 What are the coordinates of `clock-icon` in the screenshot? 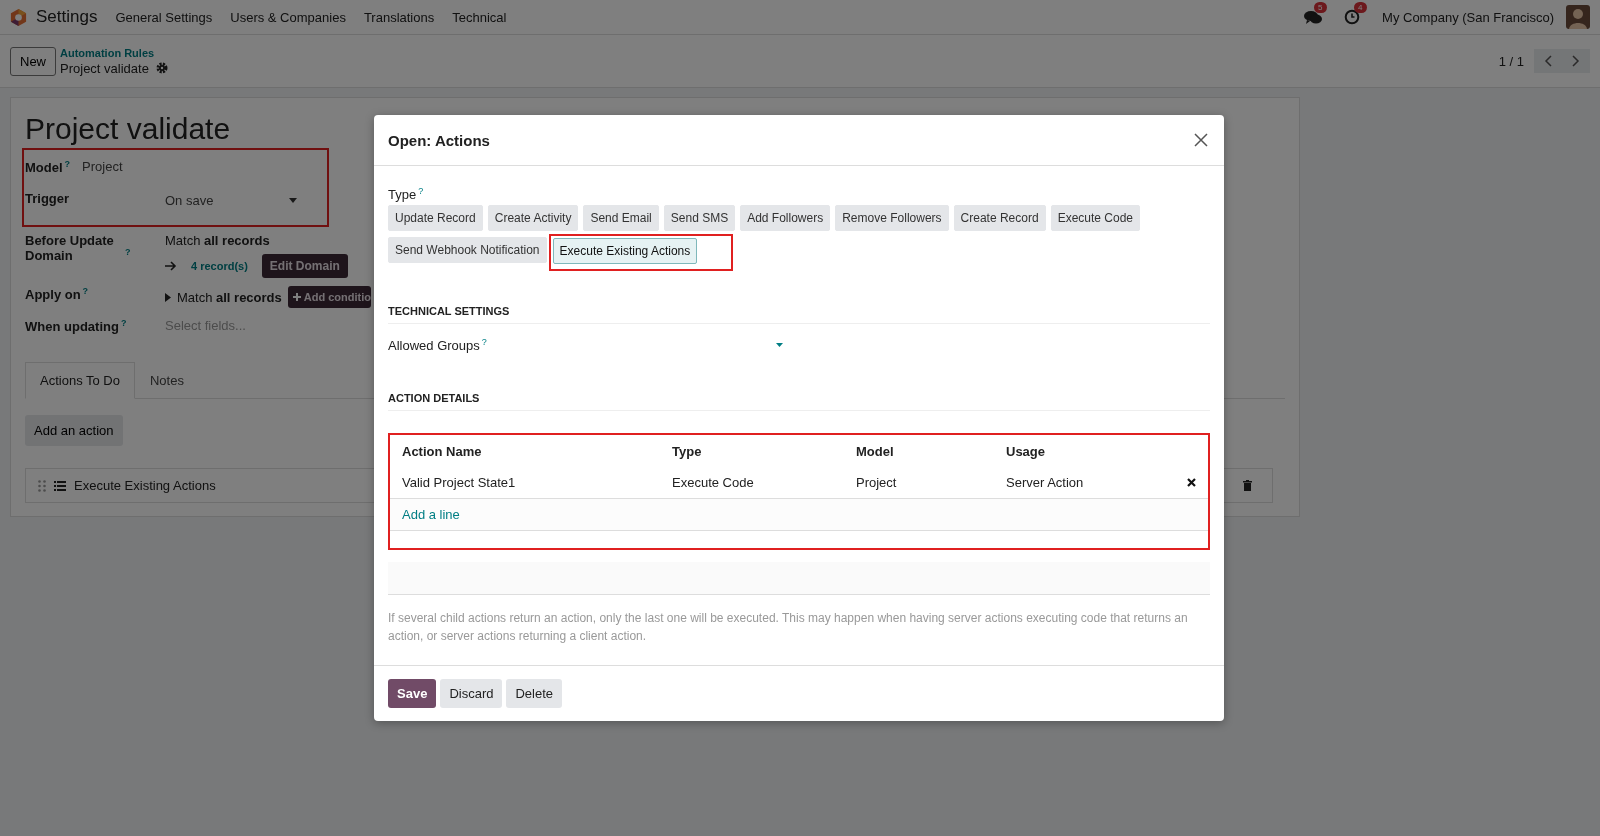 It's located at (1352, 17).